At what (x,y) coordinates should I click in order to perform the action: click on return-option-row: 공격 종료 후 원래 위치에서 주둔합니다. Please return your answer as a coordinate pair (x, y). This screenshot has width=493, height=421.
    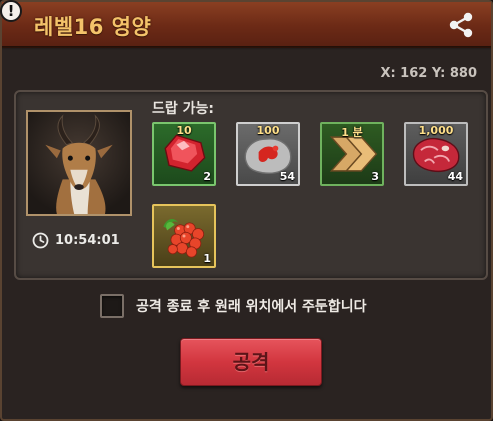
    Looking at the image, I should click on (233, 306).